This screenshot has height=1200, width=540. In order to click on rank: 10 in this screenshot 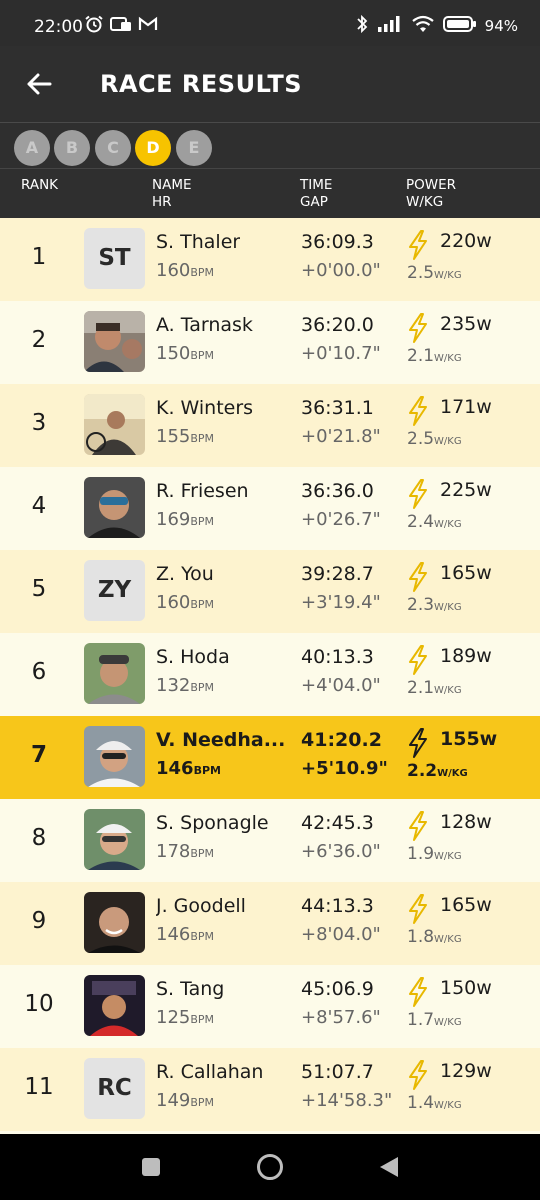, I will do `click(39, 1004)`.